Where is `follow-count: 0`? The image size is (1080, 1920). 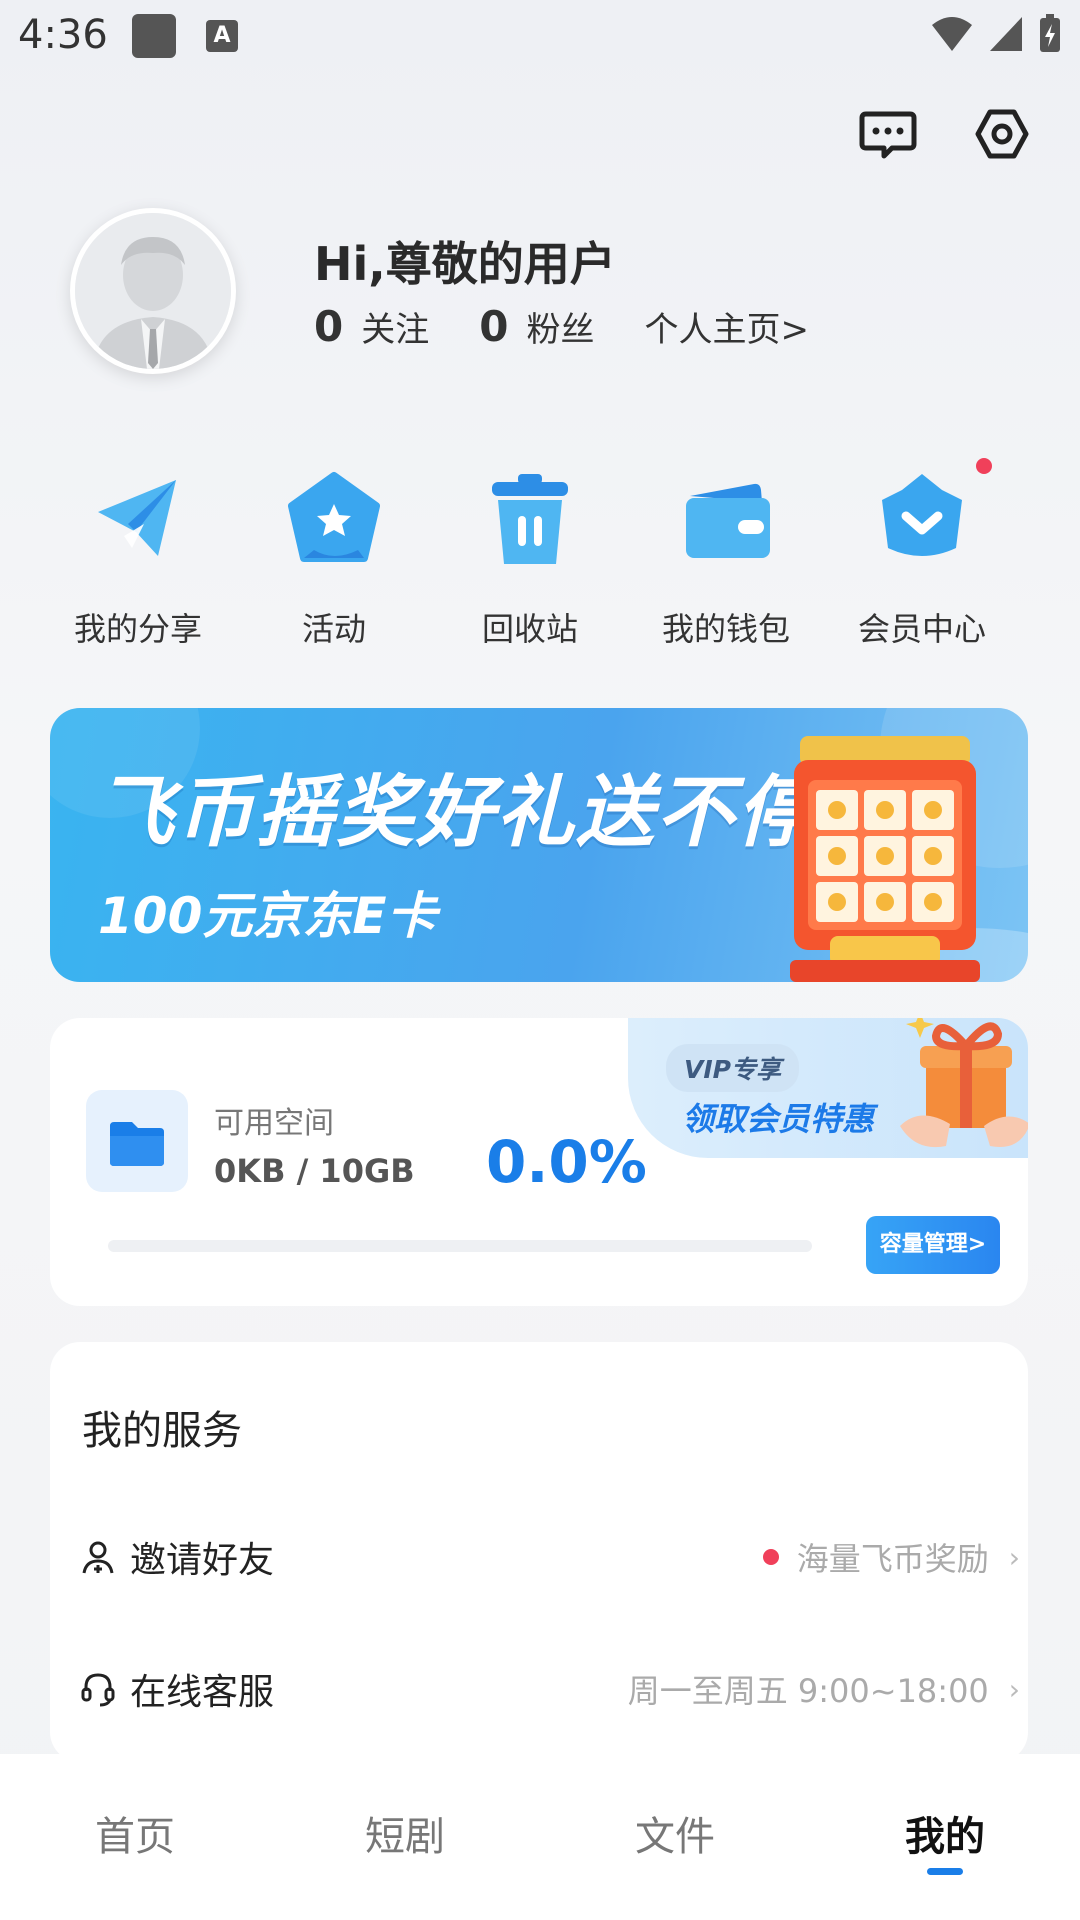 follow-count: 0 is located at coordinates (328, 326).